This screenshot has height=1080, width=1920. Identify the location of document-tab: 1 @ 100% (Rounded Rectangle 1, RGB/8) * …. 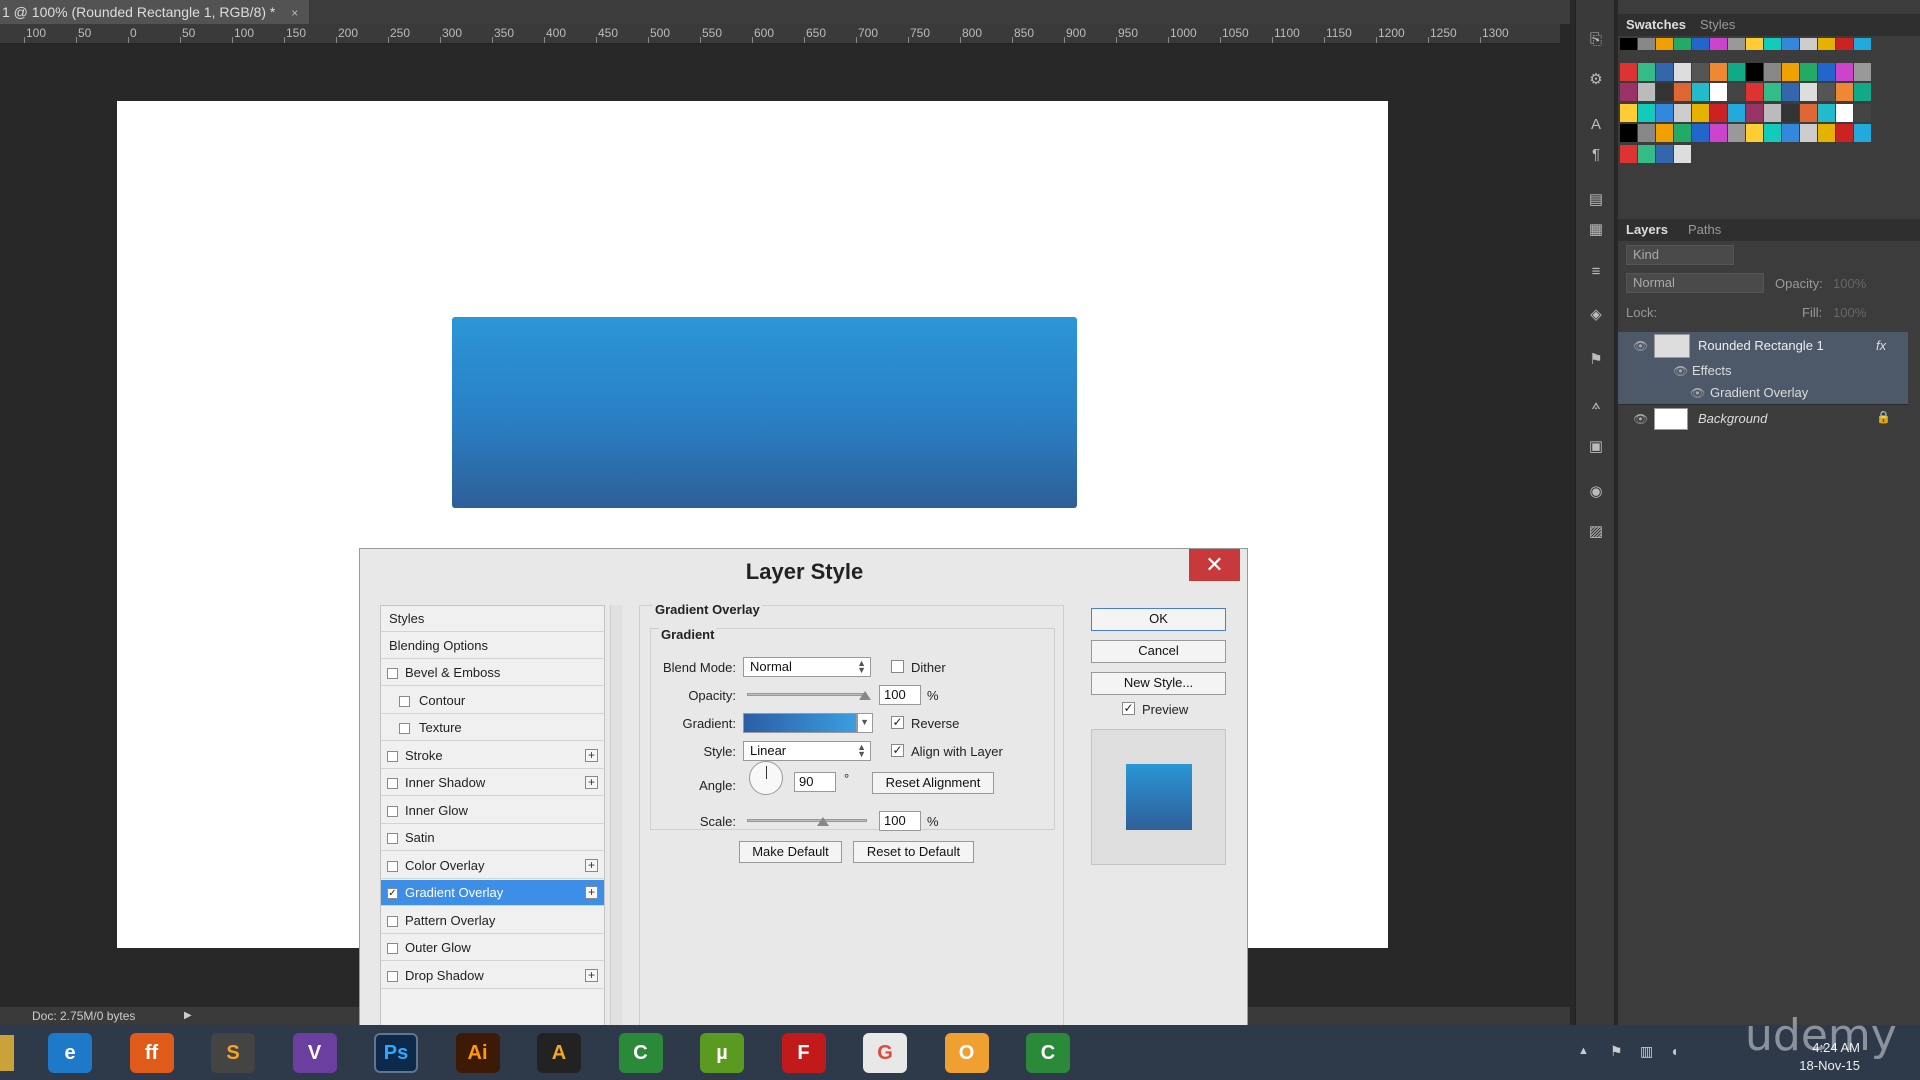
(155, 12).